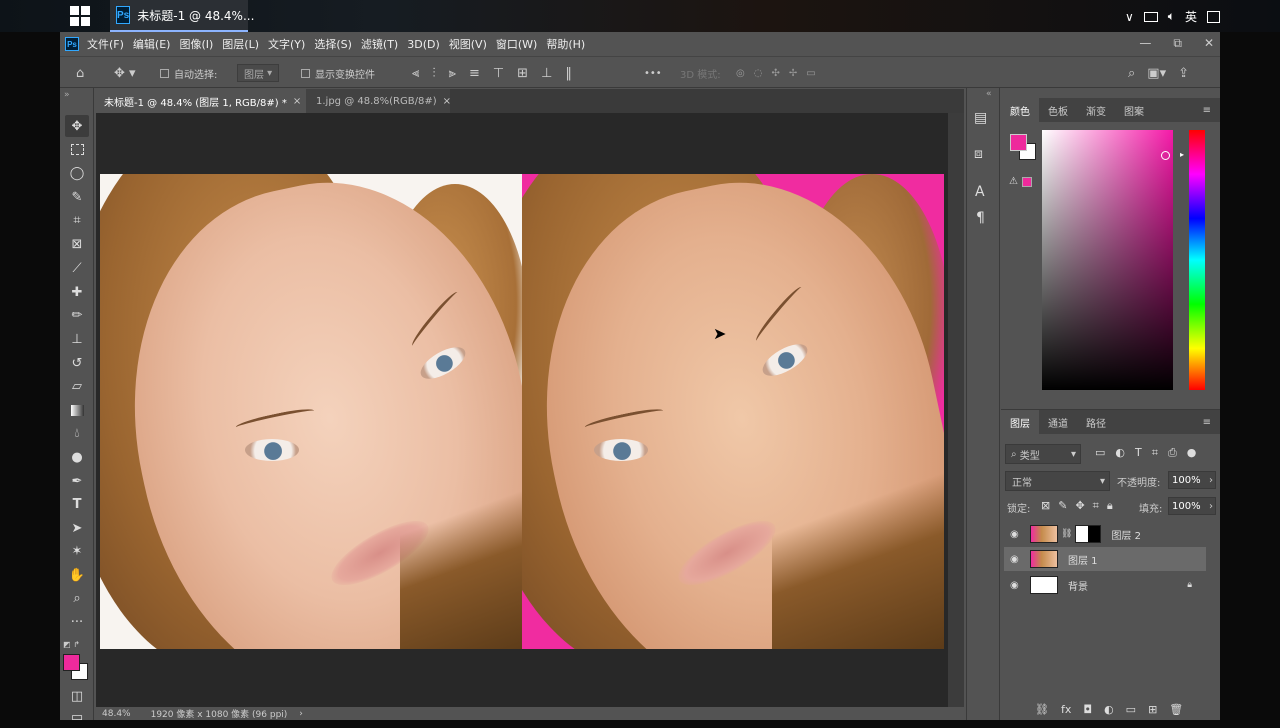  Describe the element at coordinates (1107, 260) in the screenshot. I see `color-field` at that location.